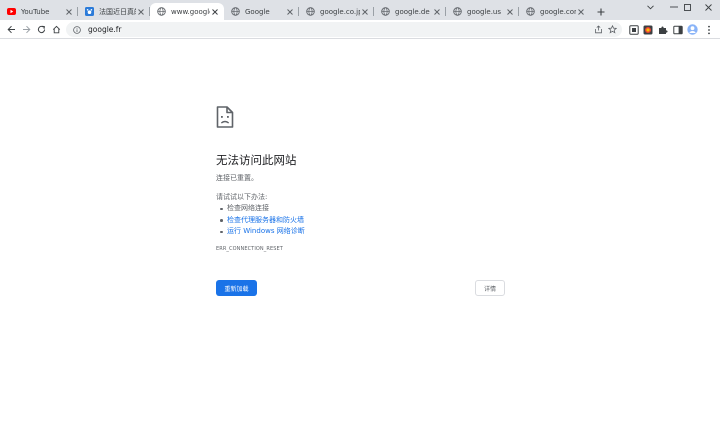  What do you see at coordinates (265, 220) in the screenshot?
I see `check-proxy-link: 检查代理服务器和防火墙` at bounding box center [265, 220].